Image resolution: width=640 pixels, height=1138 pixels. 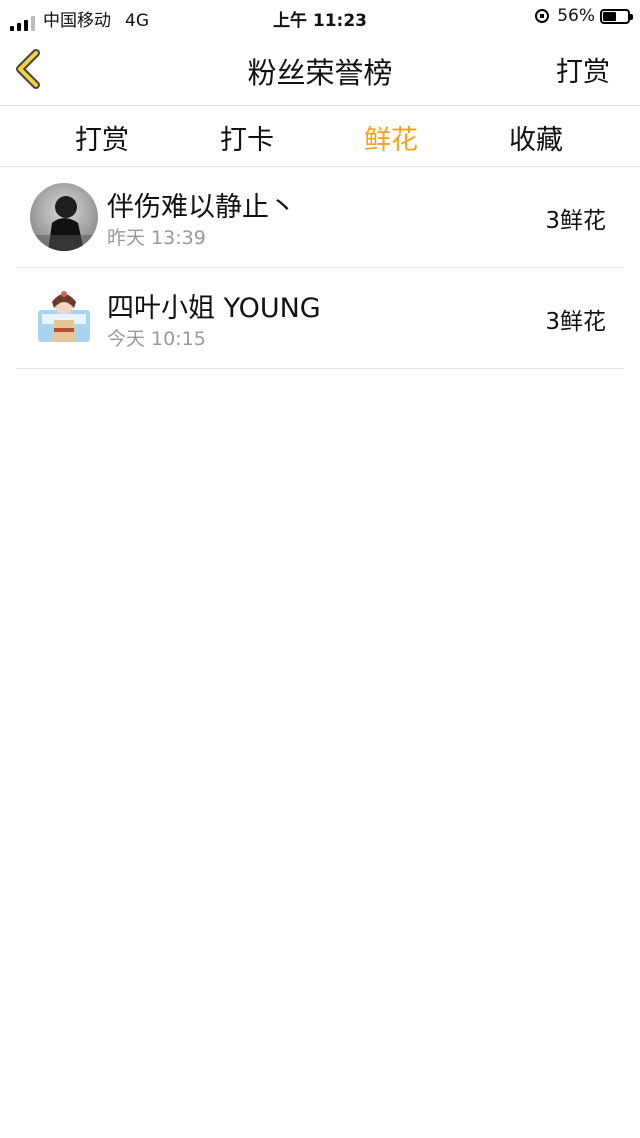 What do you see at coordinates (320, 136) in the screenshot?
I see `tab-bar: 打赏 打卡 鲜花 收藏` at bounding box center [320, 136].